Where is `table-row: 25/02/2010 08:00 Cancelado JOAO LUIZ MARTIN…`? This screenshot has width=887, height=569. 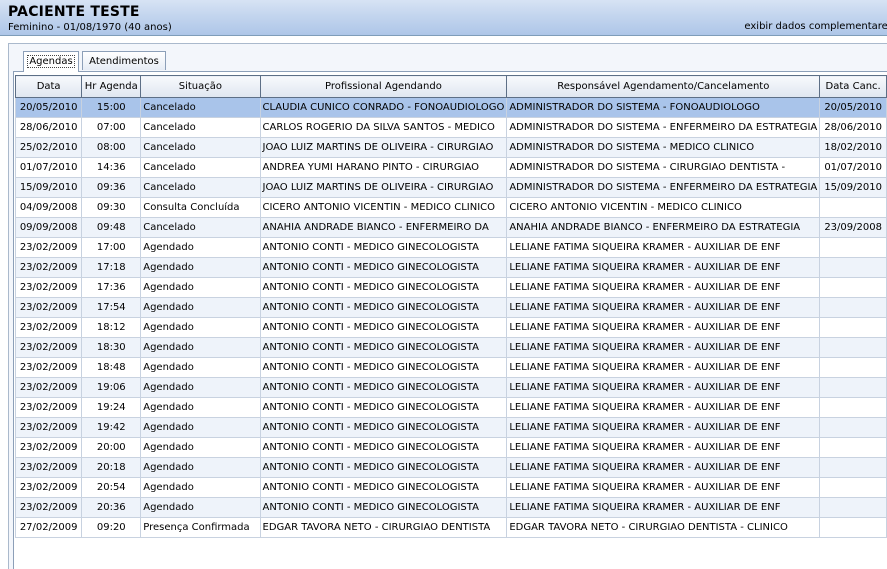 table-row: 25/02/2010 08:00 Cancelado JOAO LUIZ MARTIN… is located at coordinates (450, 147).